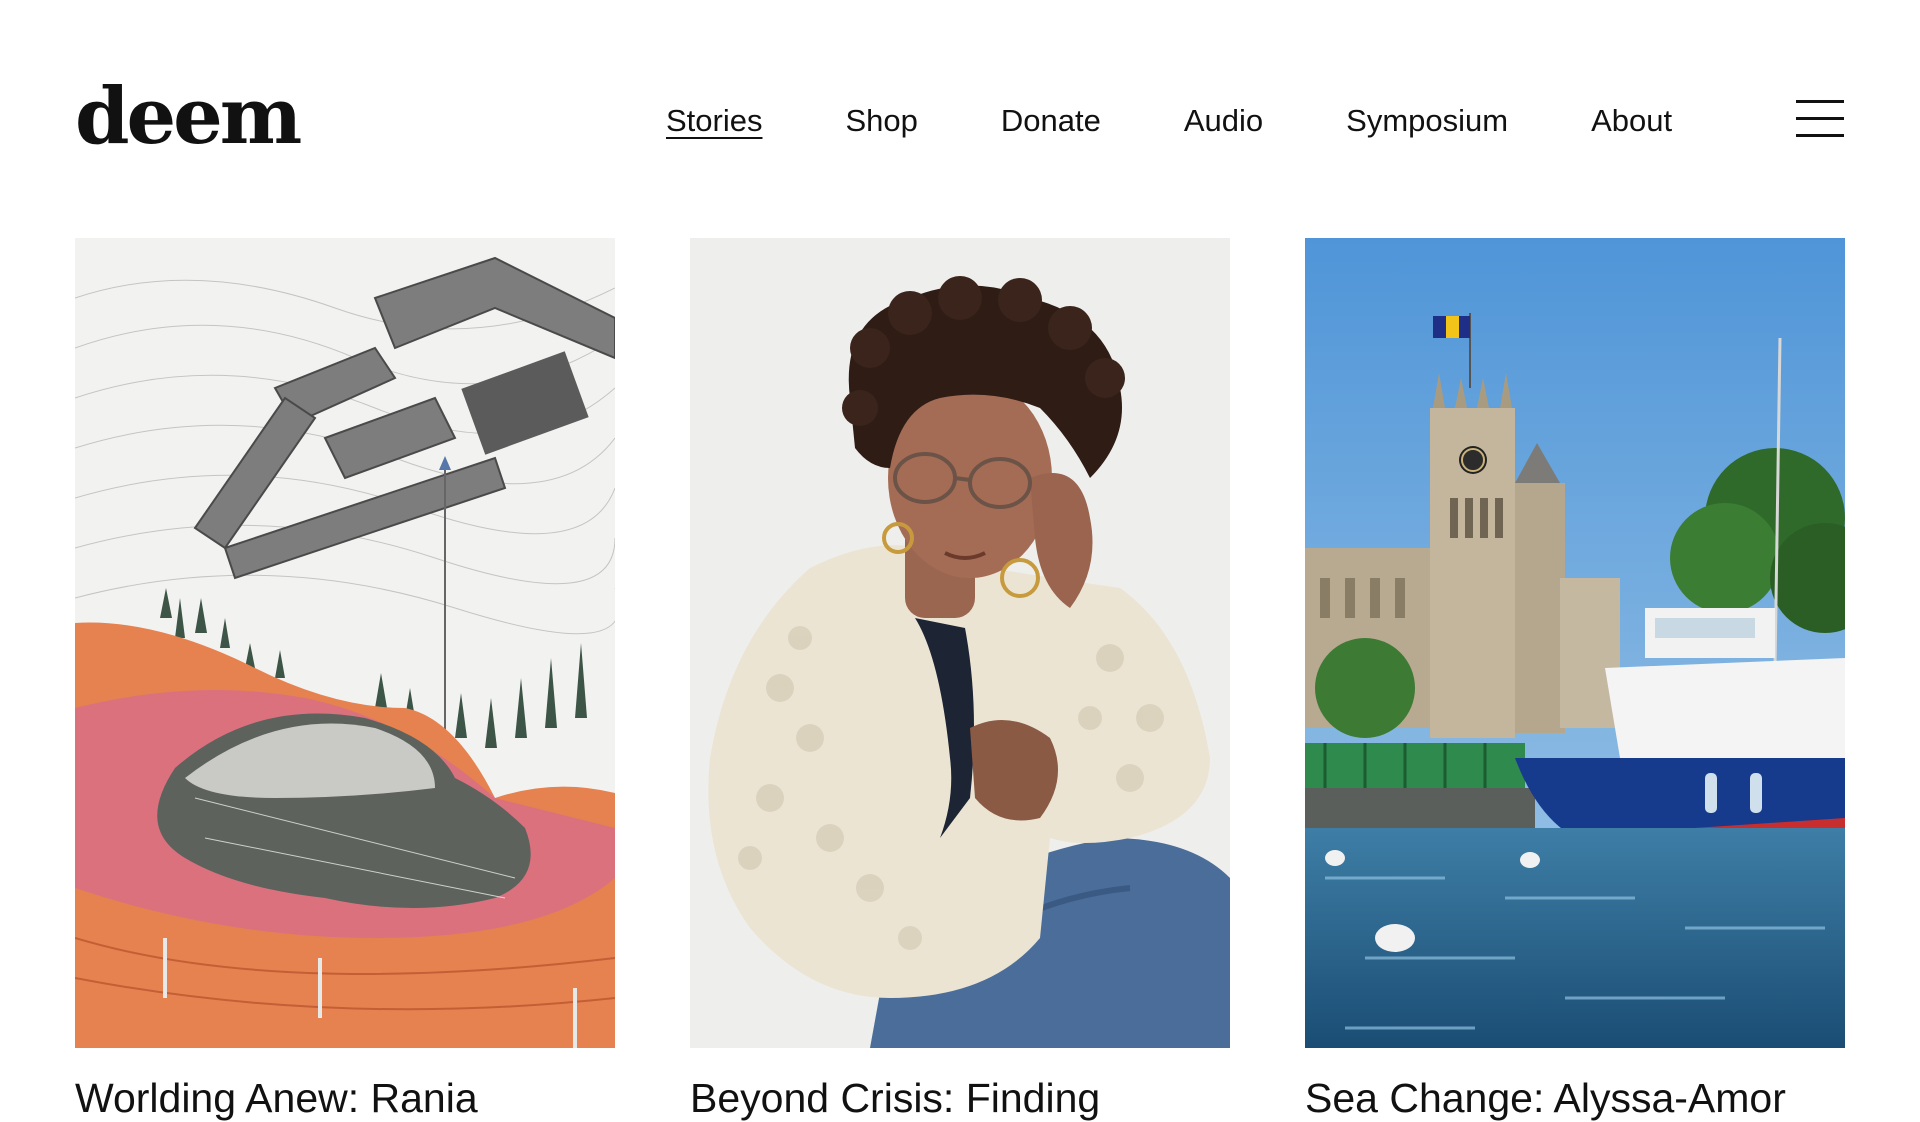 Image resolution: width=1920 pixels, height=1122 pixels. I want to click on nav-symposium-link: Symposium, so click(1427, 121).